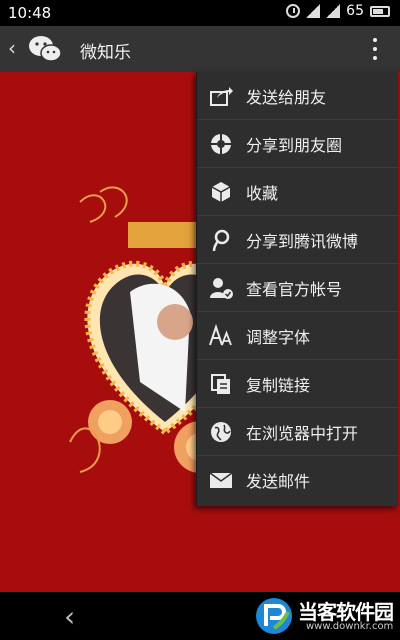  I want to click on font-size-icon, so click(220, 334).